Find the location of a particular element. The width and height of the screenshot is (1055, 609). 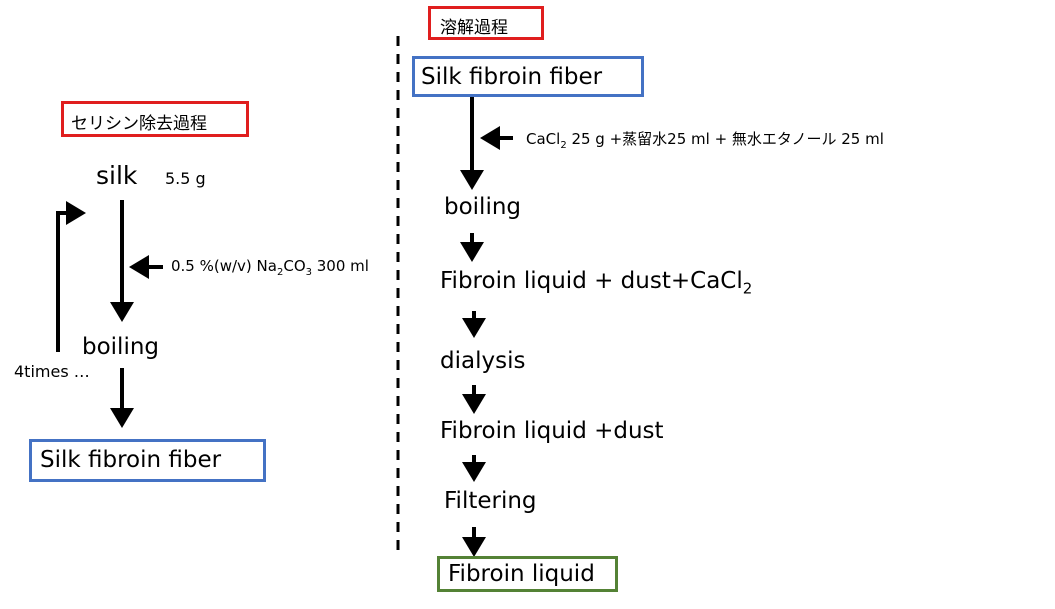

left-boiling: boiling is located at coordinates (121, 347).